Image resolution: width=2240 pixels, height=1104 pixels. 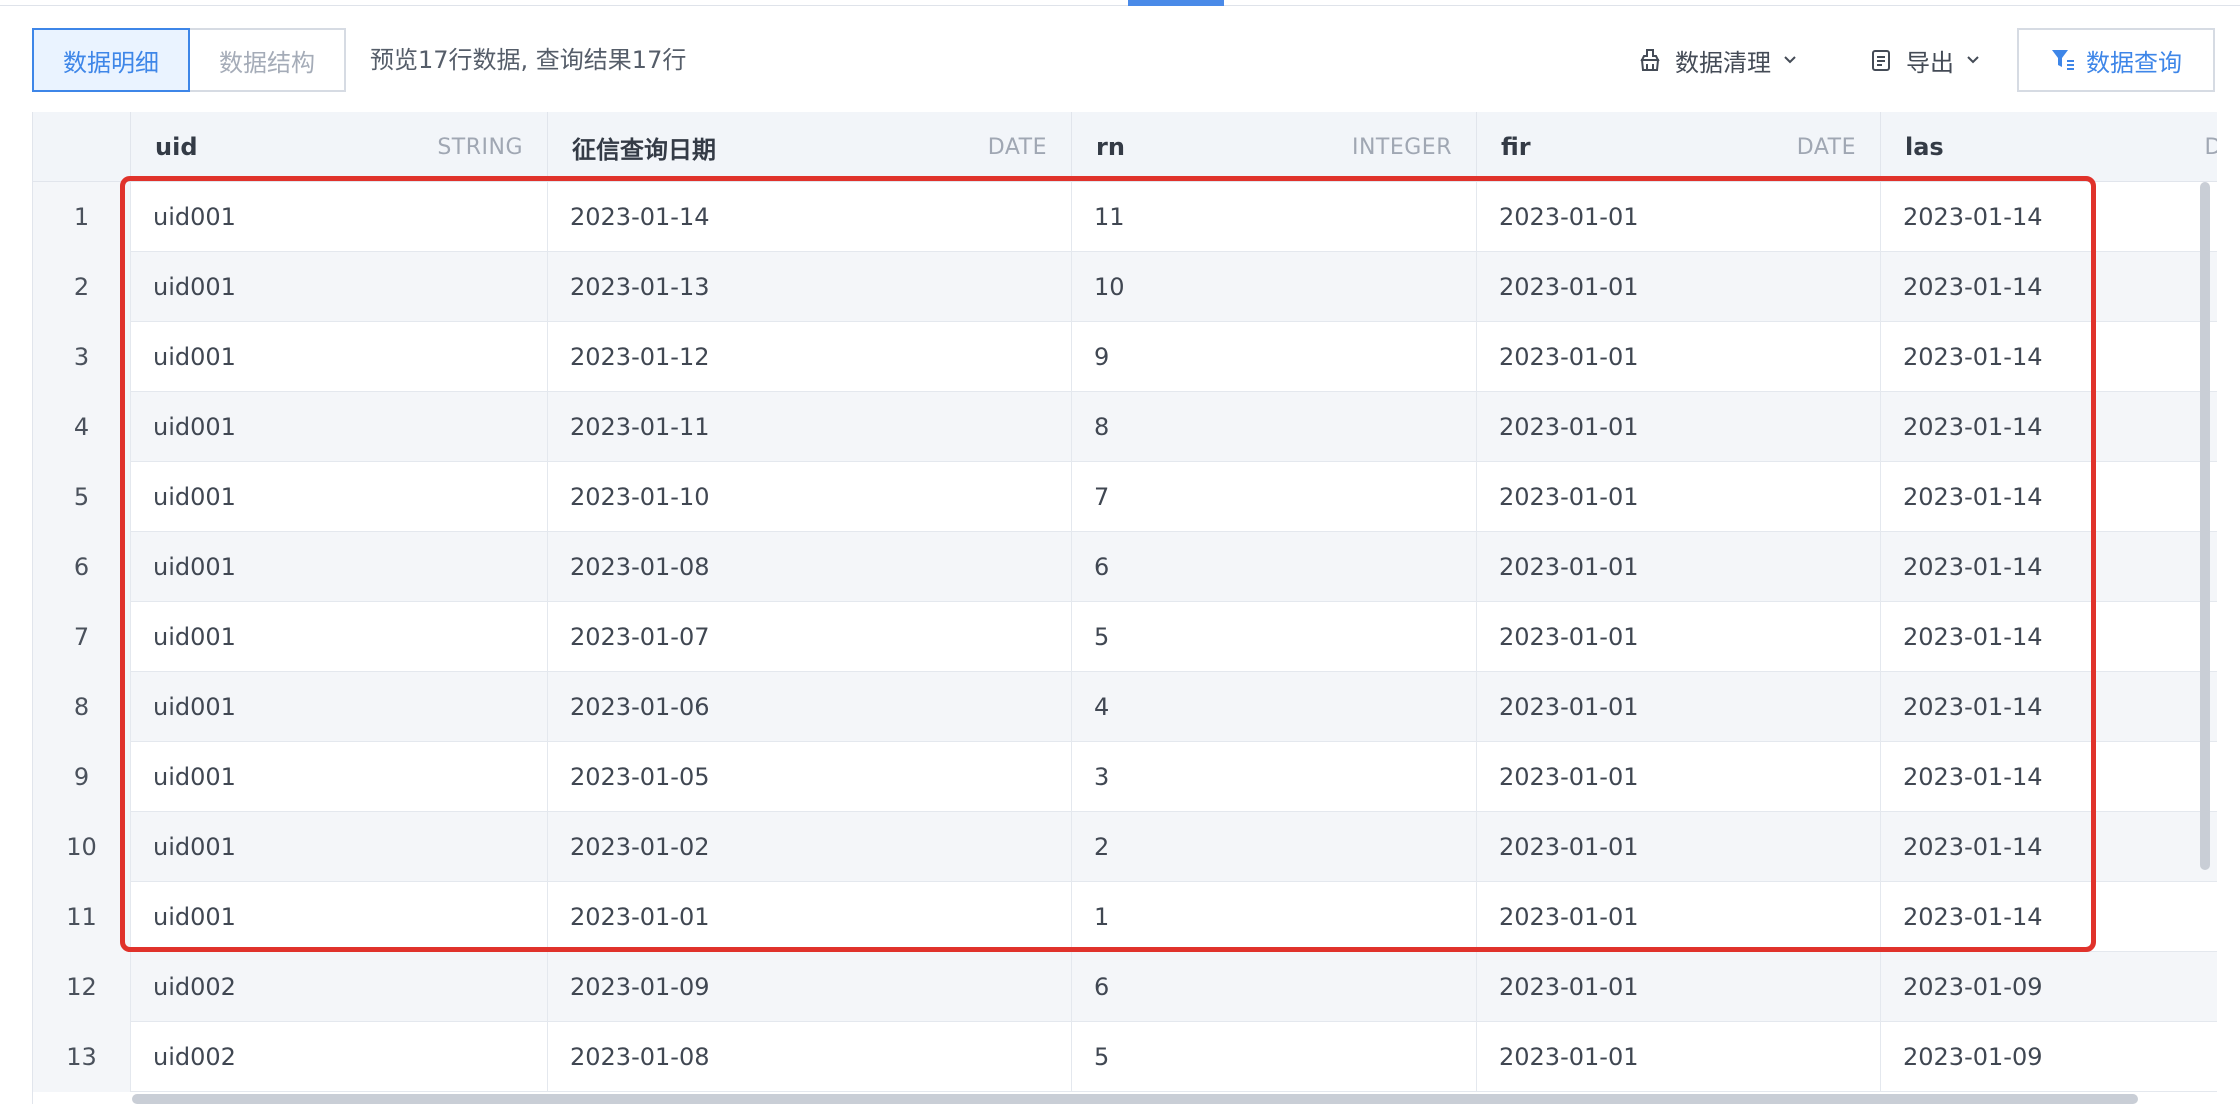 I want to click on cell-query-date: 2023-01-13, so click(x=810, y=287).